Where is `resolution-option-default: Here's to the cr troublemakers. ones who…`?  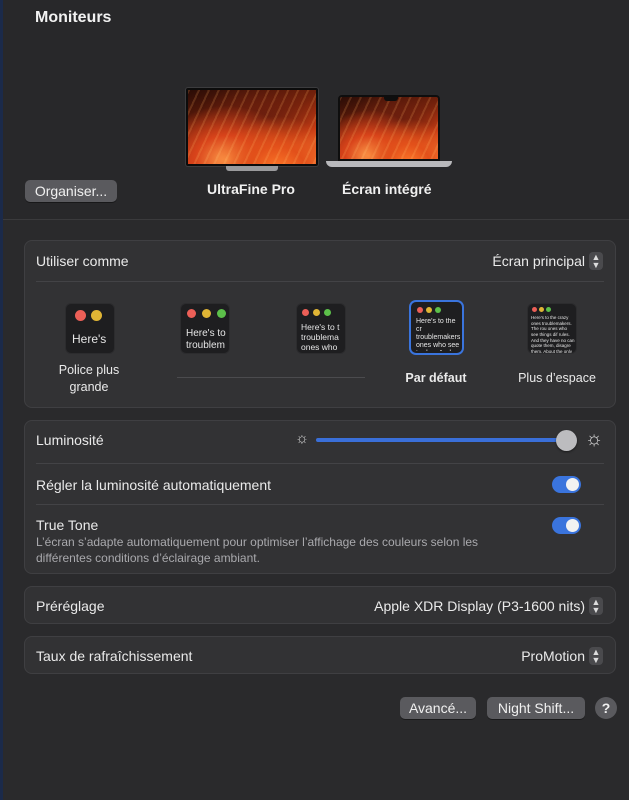 resolution-option-default: Here's to the cr troublemakers. ones who… is located at coordinates (436, 327).